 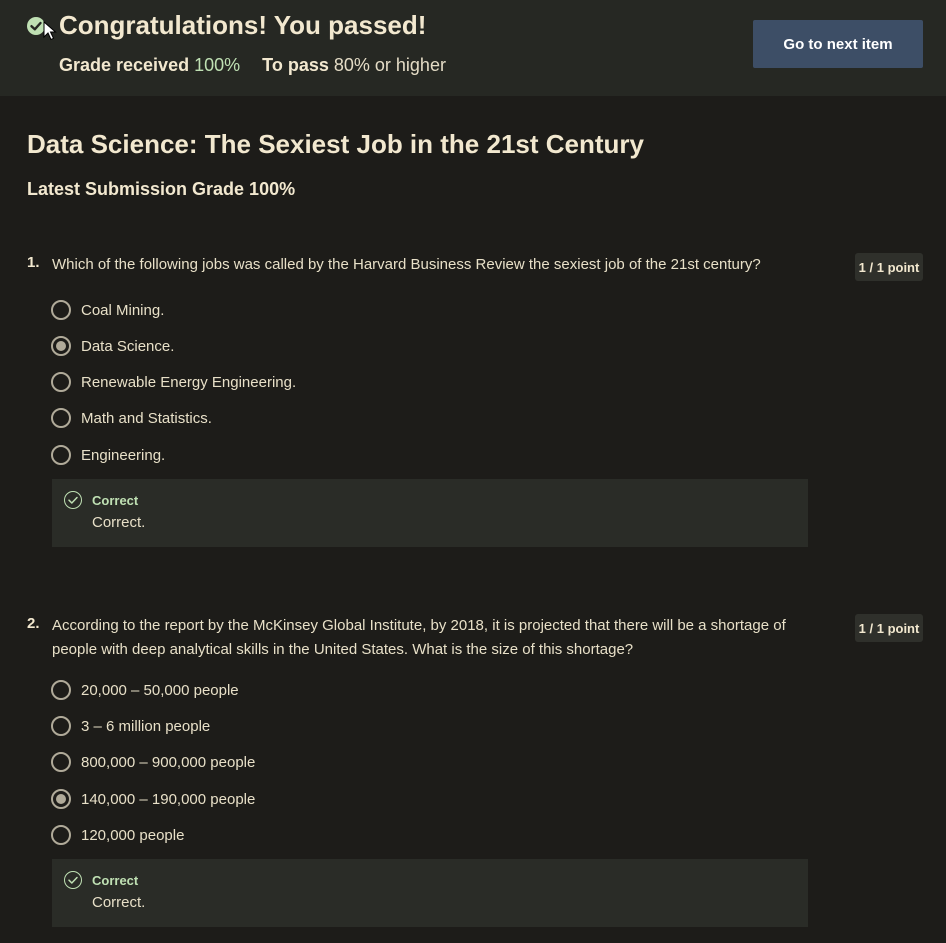 What do you see at coordinates (133, 835) in the screenshot?
I see `option-label: 120,000 people` at bounding box center [133, 835].